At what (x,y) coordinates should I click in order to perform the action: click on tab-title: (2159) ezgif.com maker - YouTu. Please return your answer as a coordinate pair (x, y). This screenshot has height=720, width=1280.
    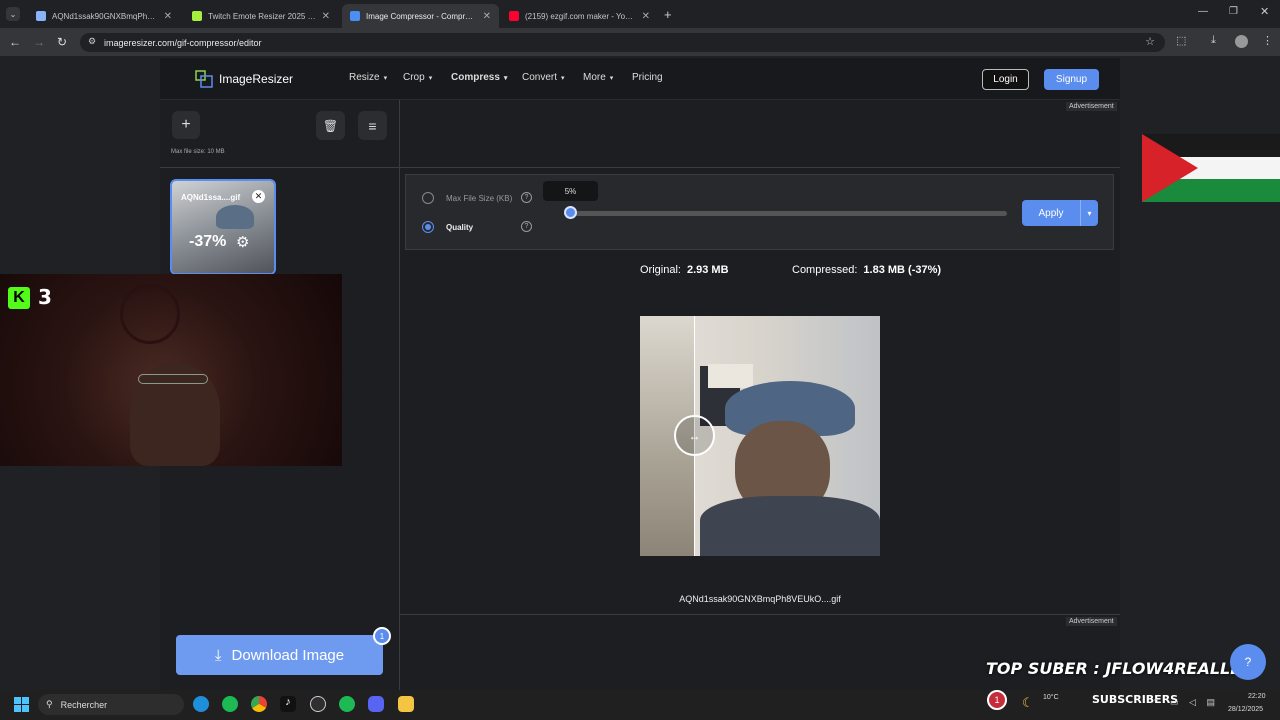
    Looking at the image, I should click on (580, 16).